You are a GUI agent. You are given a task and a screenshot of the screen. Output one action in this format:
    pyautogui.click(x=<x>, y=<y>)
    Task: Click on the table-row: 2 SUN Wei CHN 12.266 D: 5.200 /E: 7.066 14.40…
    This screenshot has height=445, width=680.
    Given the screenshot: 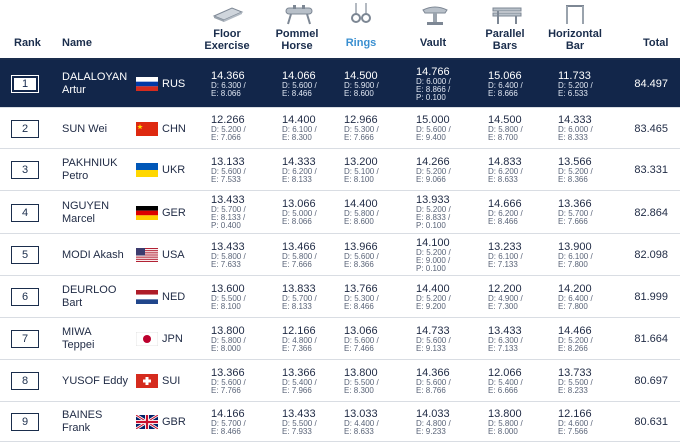 What is the action you would take?
    pyautogui.click(x=340, y=128)
    